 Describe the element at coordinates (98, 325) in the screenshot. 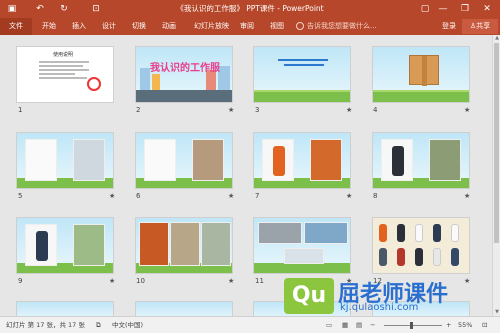

I see `spellcheck-icon: ⧉` at that location.